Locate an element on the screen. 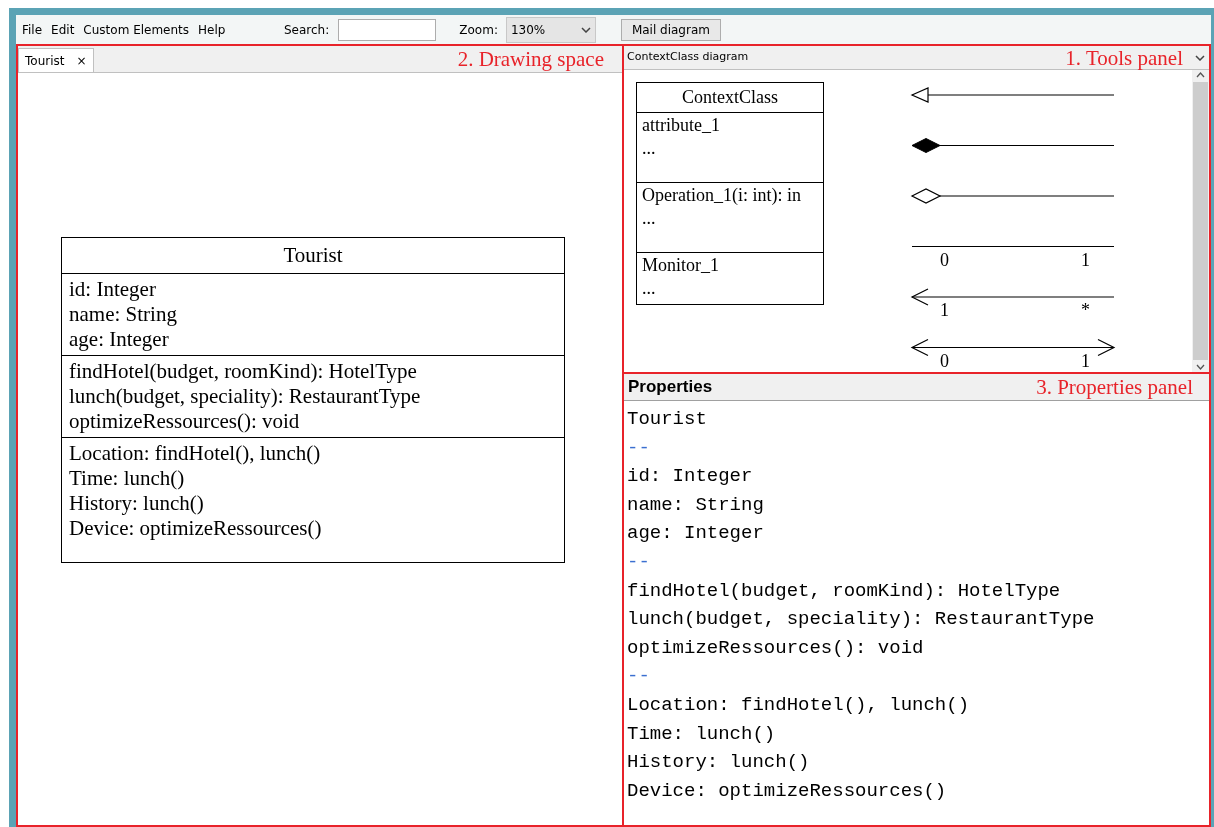 This screenshot has height=827, width=1214. annotation-label: 2. Drawing space is located at coordinates (530, 59).